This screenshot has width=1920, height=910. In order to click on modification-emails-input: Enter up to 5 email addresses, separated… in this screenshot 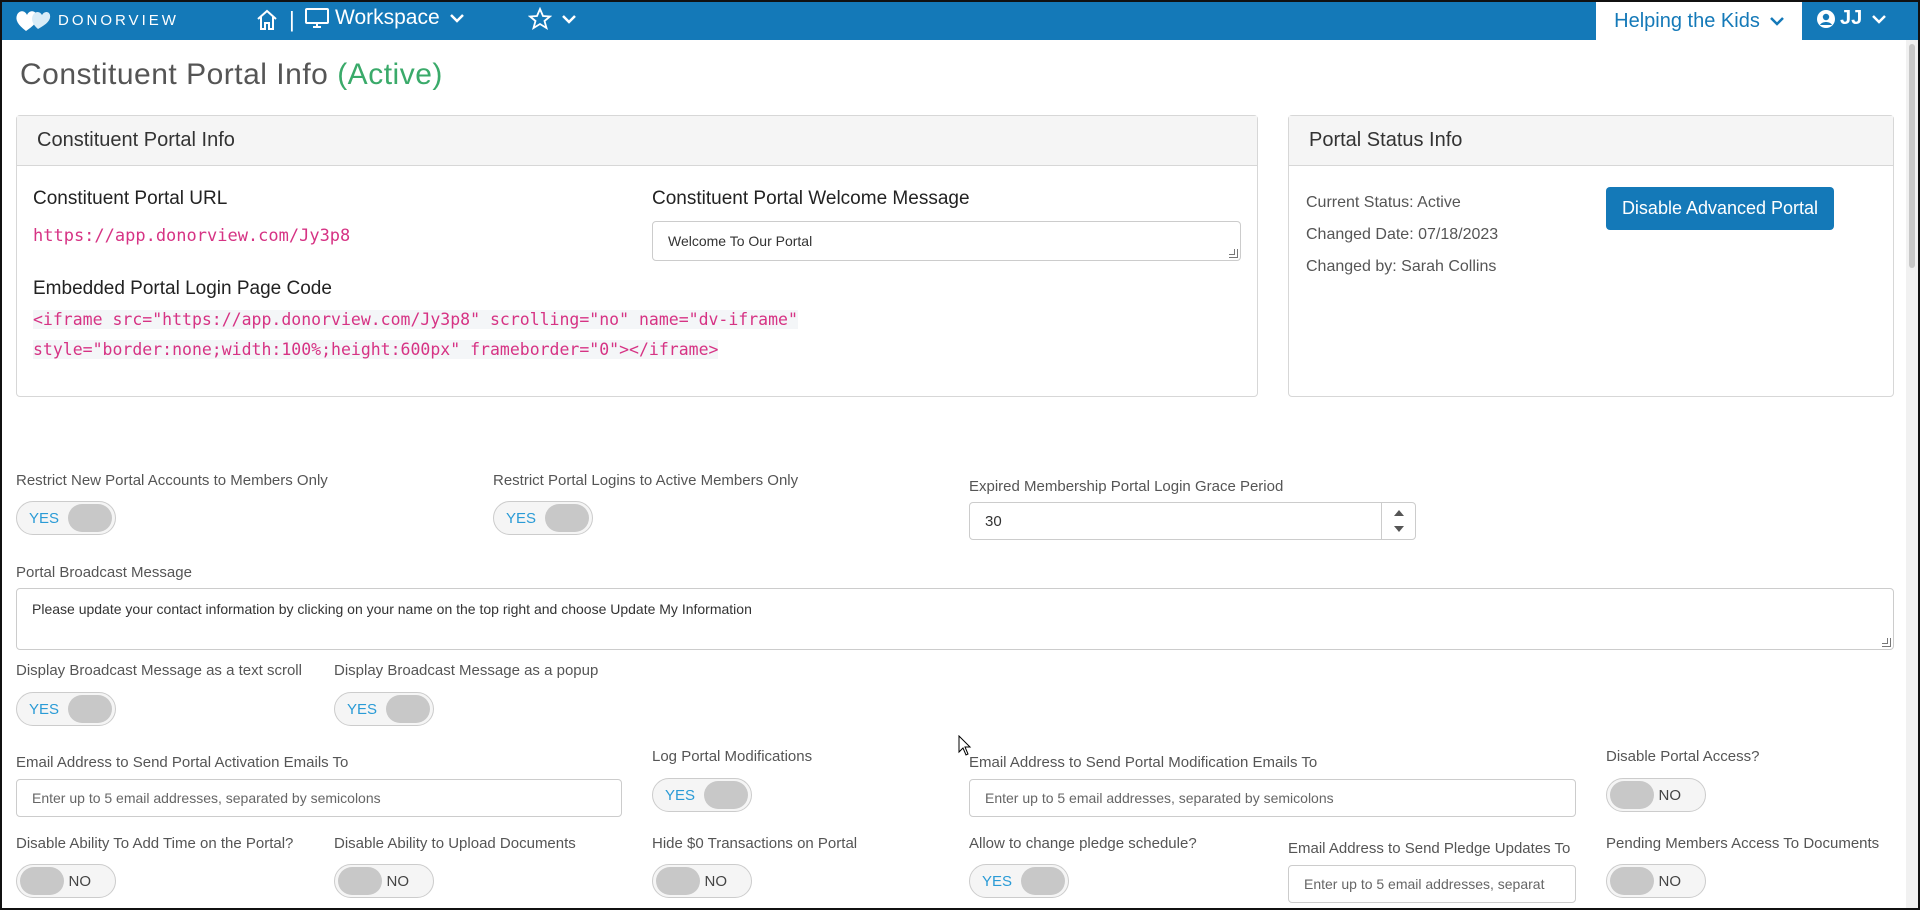, I will do `click(1272, 798)`.